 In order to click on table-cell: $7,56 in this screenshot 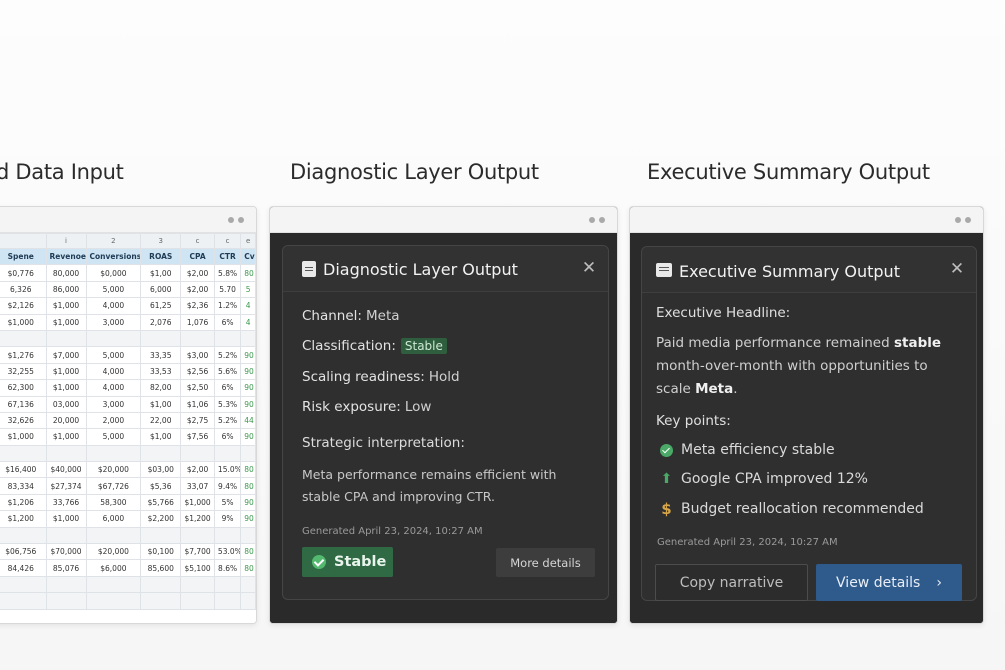, I will do `click(197, 437)`.